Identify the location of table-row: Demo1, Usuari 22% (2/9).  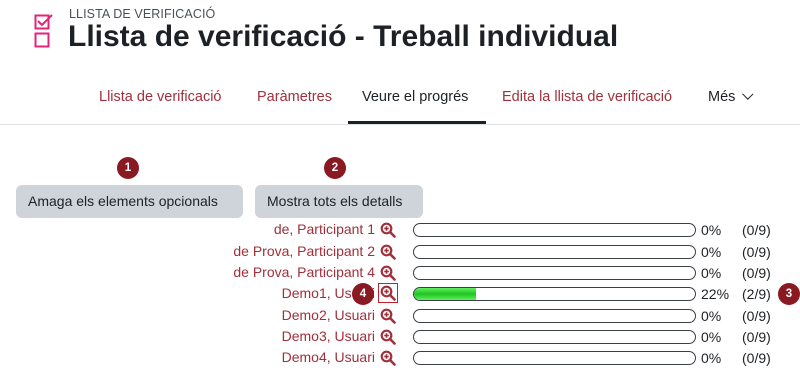
(400, 294).